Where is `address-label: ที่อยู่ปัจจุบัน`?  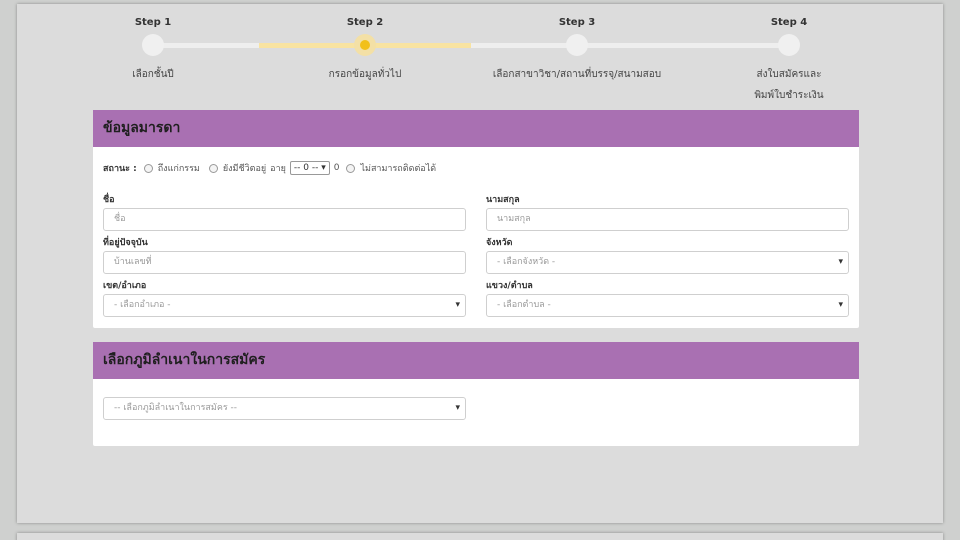
address-label: ที่อยู่ปัจจุบัน is located at coordinates (125, 243).